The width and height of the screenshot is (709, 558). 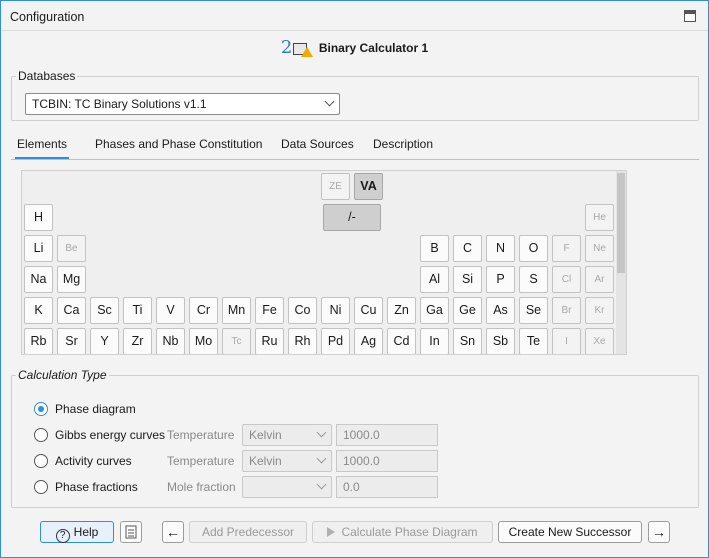 I want to click on element-in: In, so click(x=434, y=341).